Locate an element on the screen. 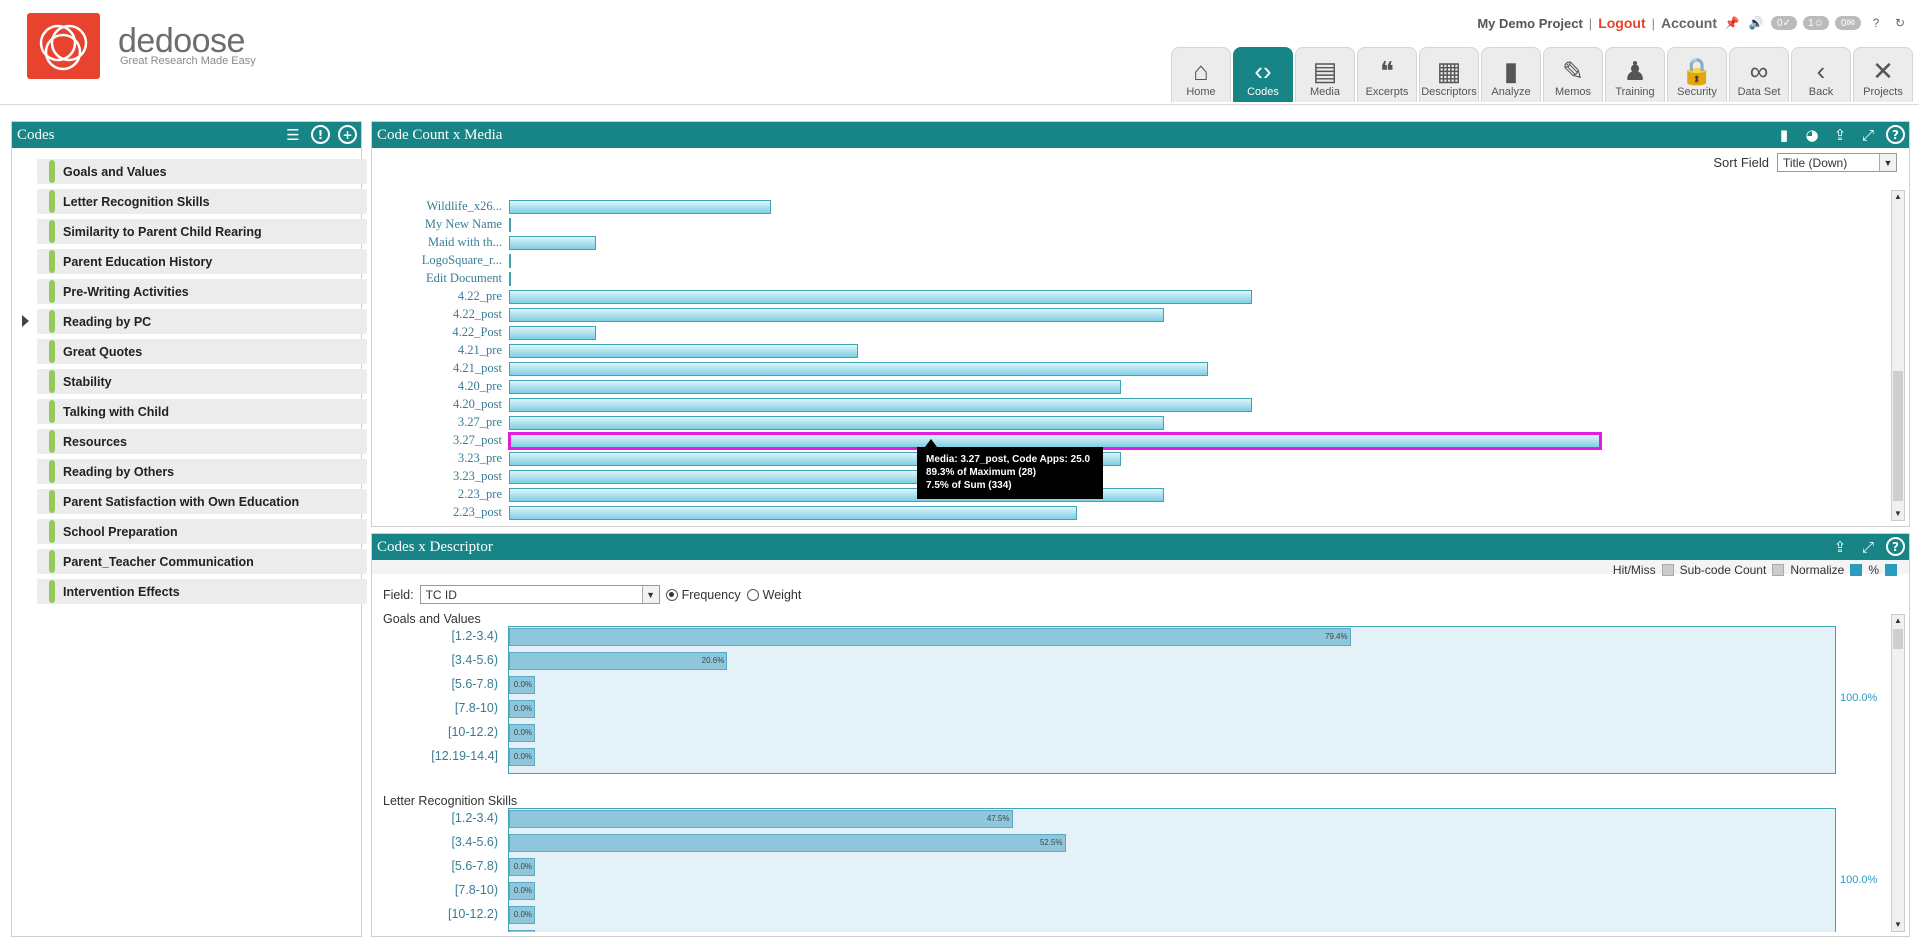 This screenshot has height=941, width=1919. media-label: 4.22_pre is located at coordinates (442, 296).